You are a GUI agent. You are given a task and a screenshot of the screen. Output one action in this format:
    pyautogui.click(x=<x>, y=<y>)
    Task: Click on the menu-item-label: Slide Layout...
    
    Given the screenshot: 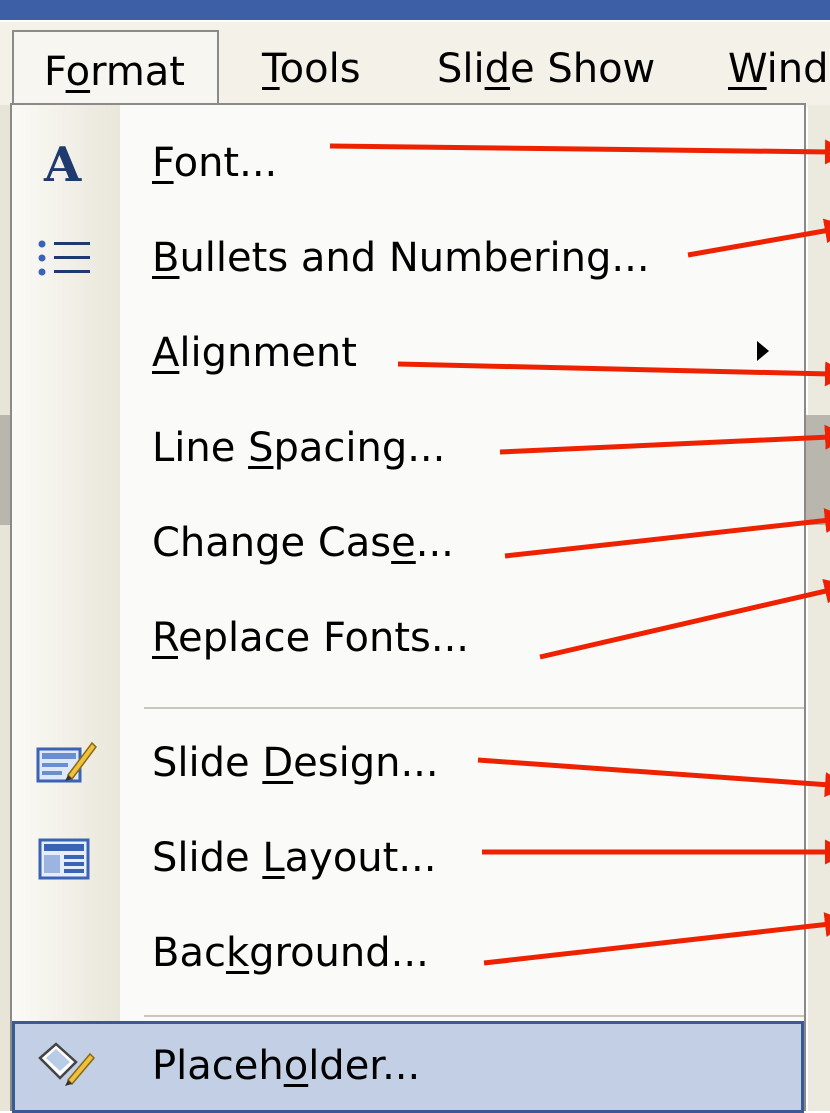 What is the action you would take?
    pyautogui.click(x=294, y=858)
    